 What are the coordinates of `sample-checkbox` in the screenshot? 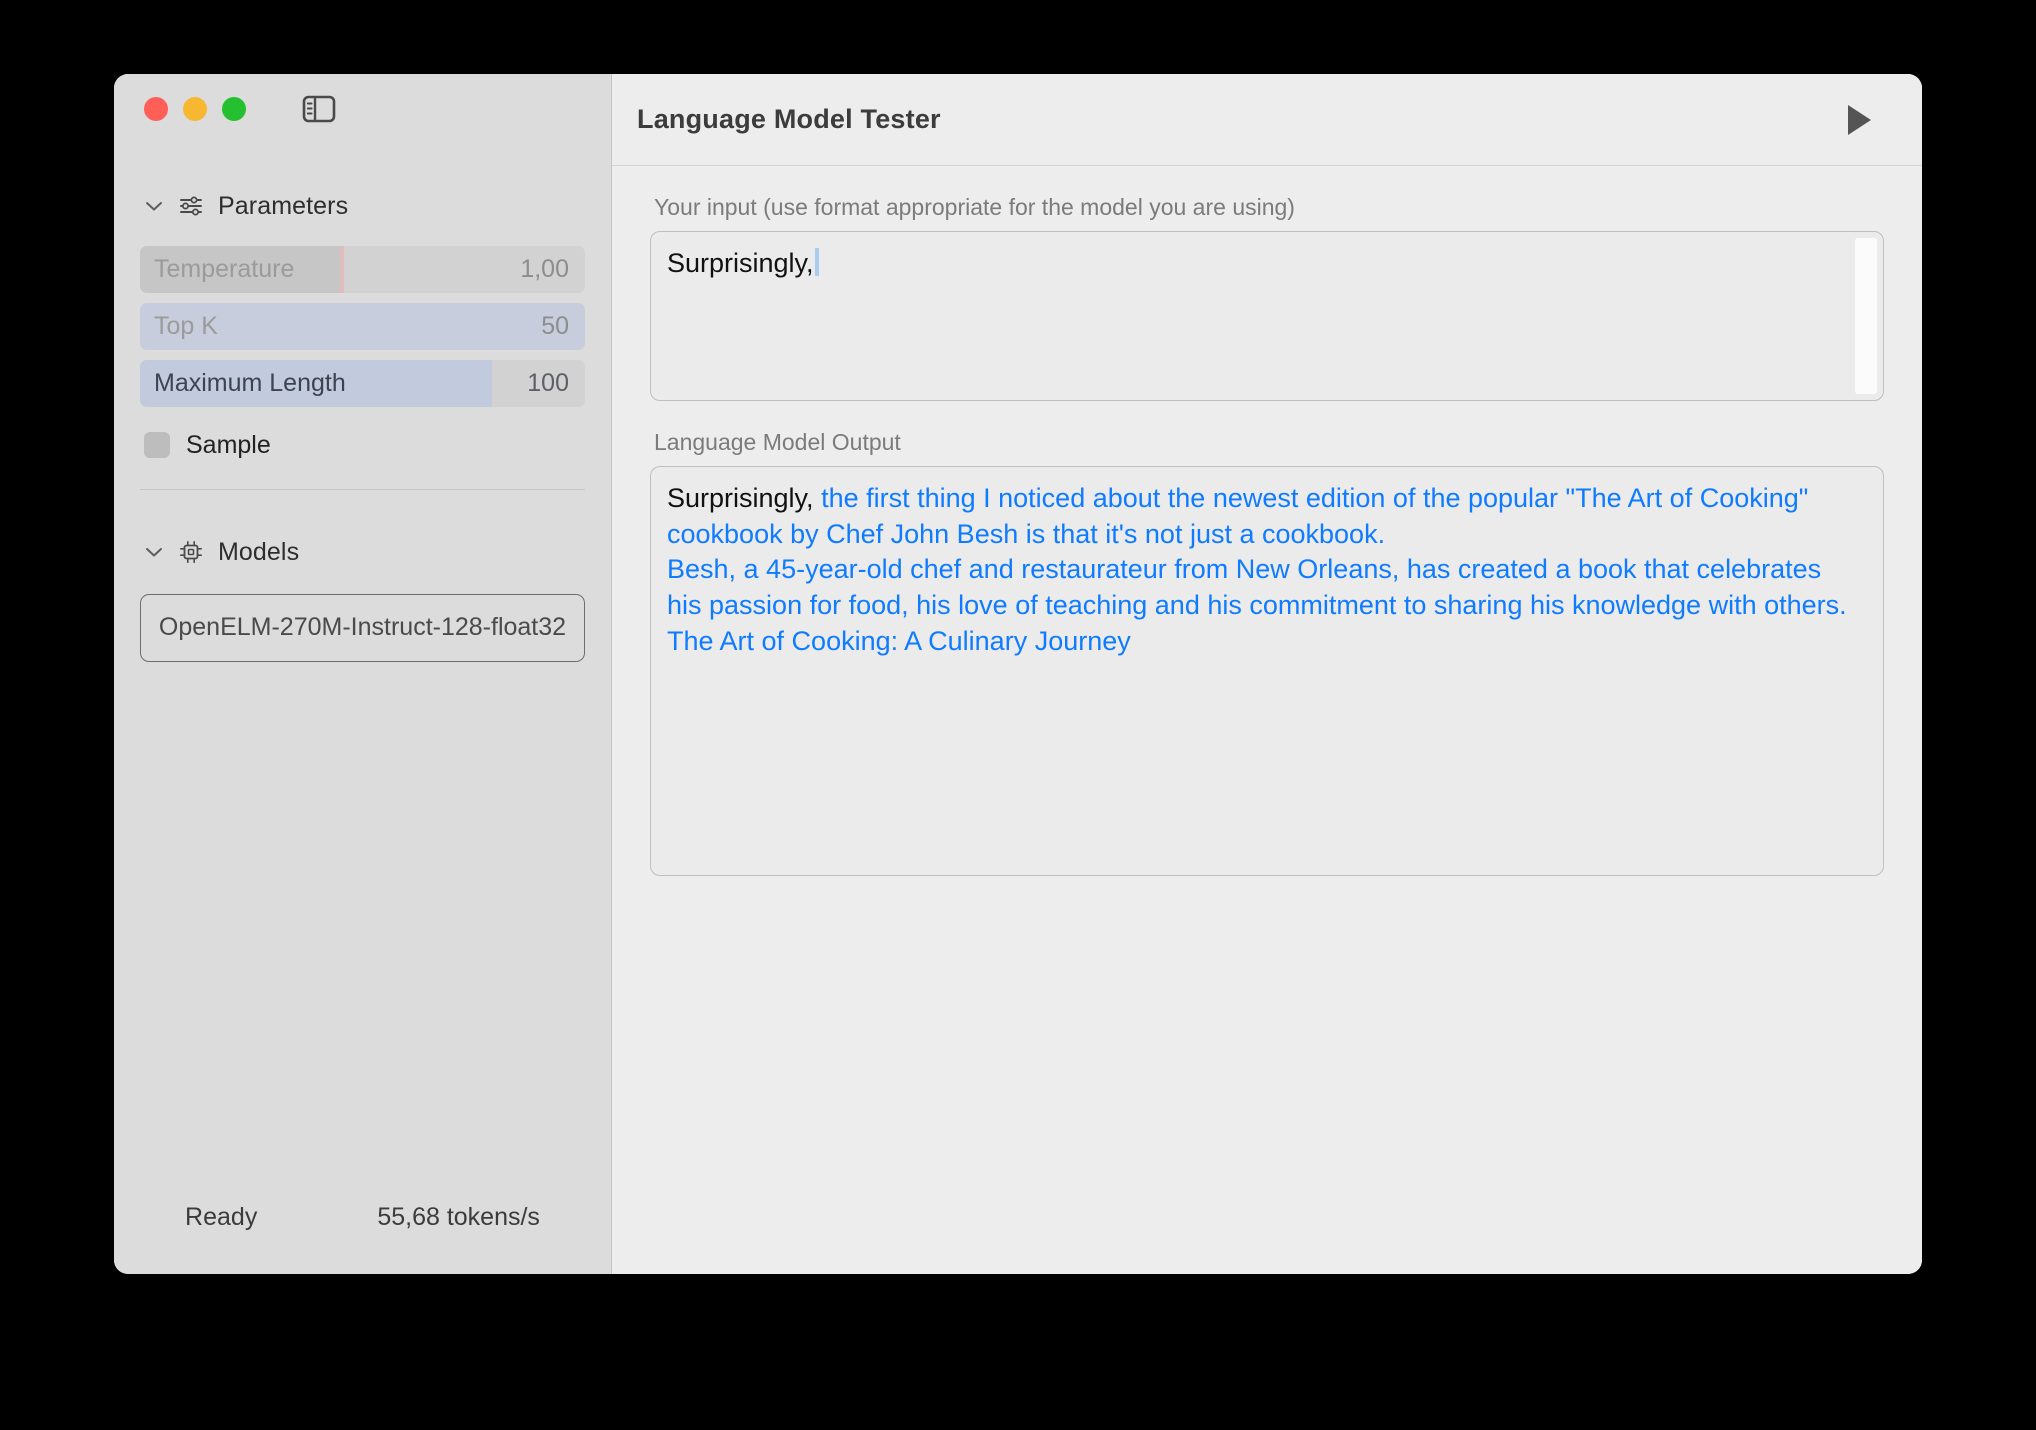 It's located at (157, 445).